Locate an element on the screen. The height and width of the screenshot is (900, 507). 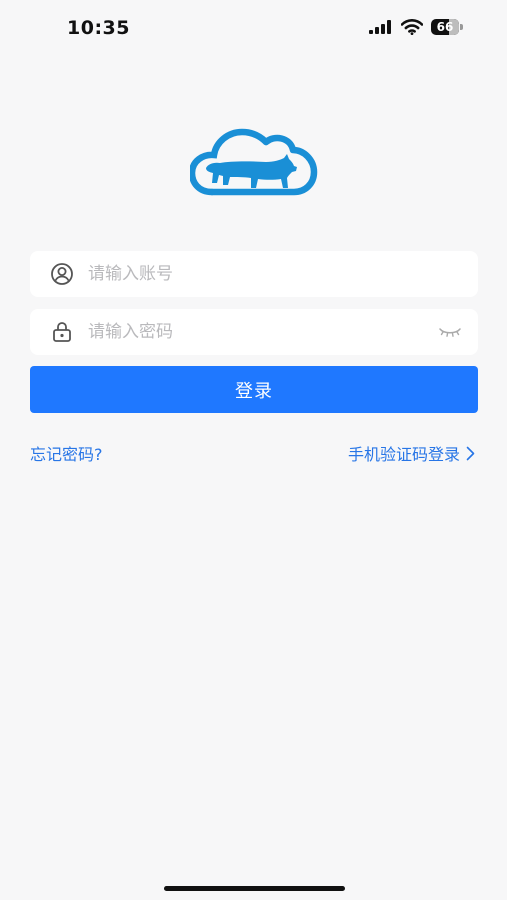
sms-login-label: 手机验证码登录 is located at coordinates (403, 454).